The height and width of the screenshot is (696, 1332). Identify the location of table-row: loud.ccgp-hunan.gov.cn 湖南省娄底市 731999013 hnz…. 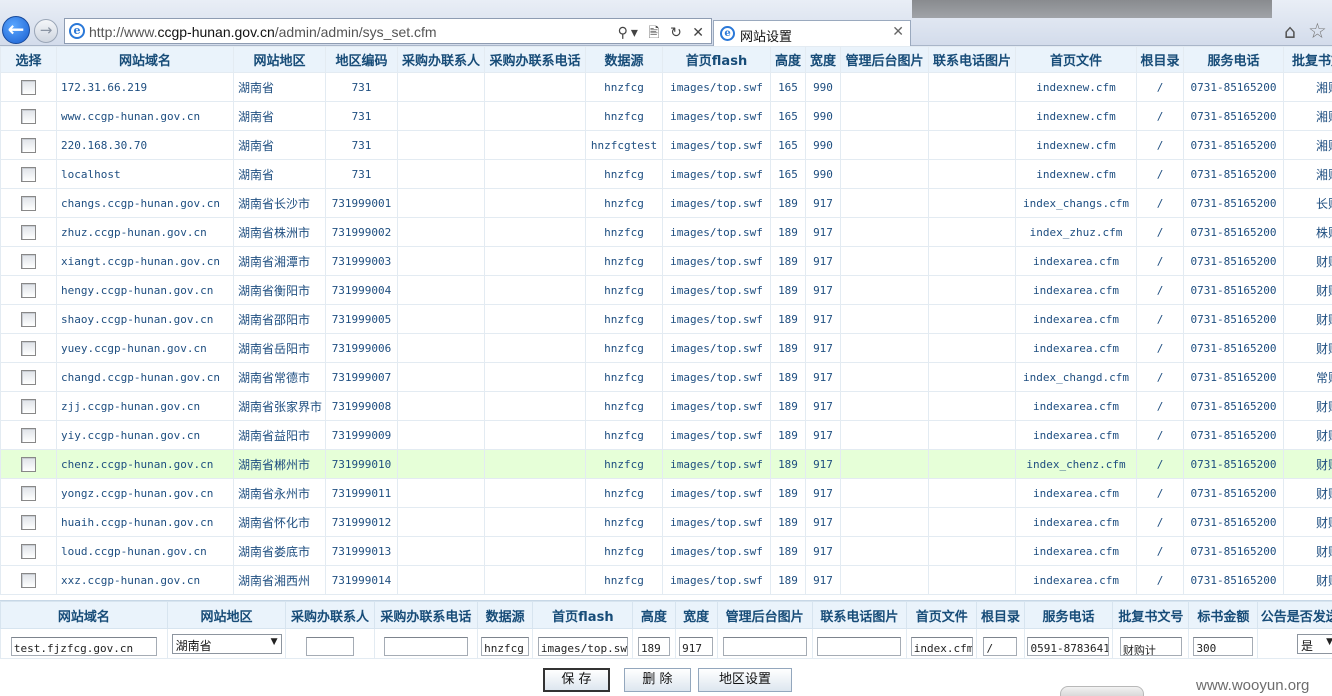
(666, 551).